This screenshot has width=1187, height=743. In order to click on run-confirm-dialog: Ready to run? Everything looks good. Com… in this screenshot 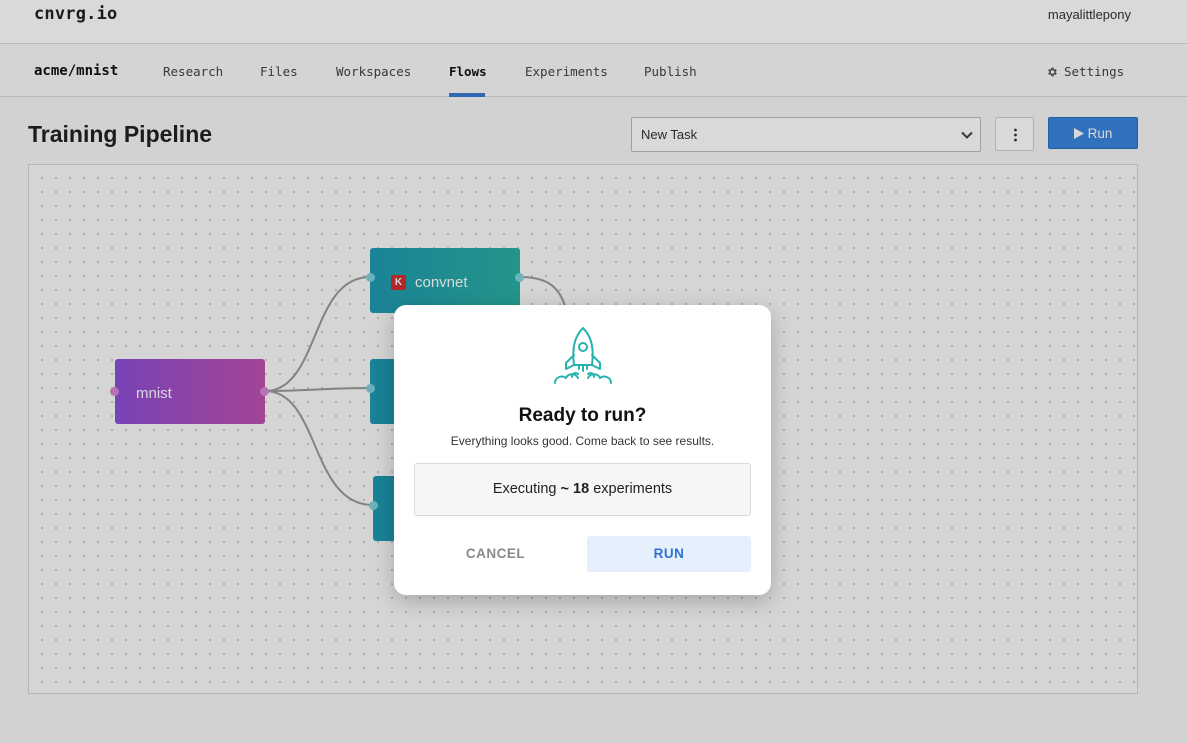, I will do `click(582, 450)`.